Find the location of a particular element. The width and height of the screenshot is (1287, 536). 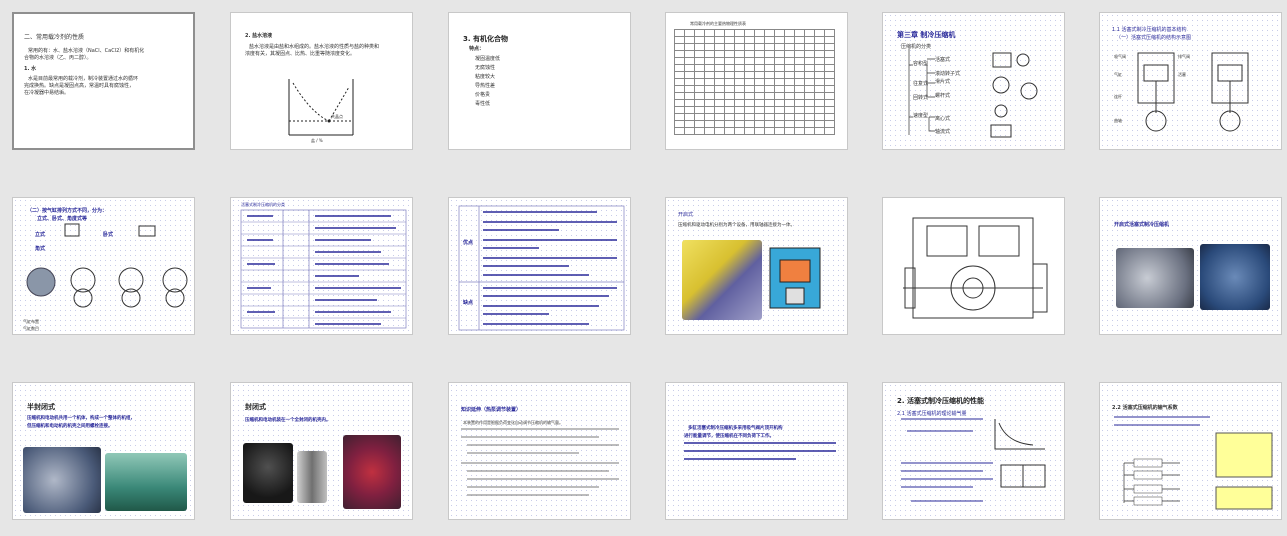

open-compressor-section-drawing is located at coordinates (975, 268).